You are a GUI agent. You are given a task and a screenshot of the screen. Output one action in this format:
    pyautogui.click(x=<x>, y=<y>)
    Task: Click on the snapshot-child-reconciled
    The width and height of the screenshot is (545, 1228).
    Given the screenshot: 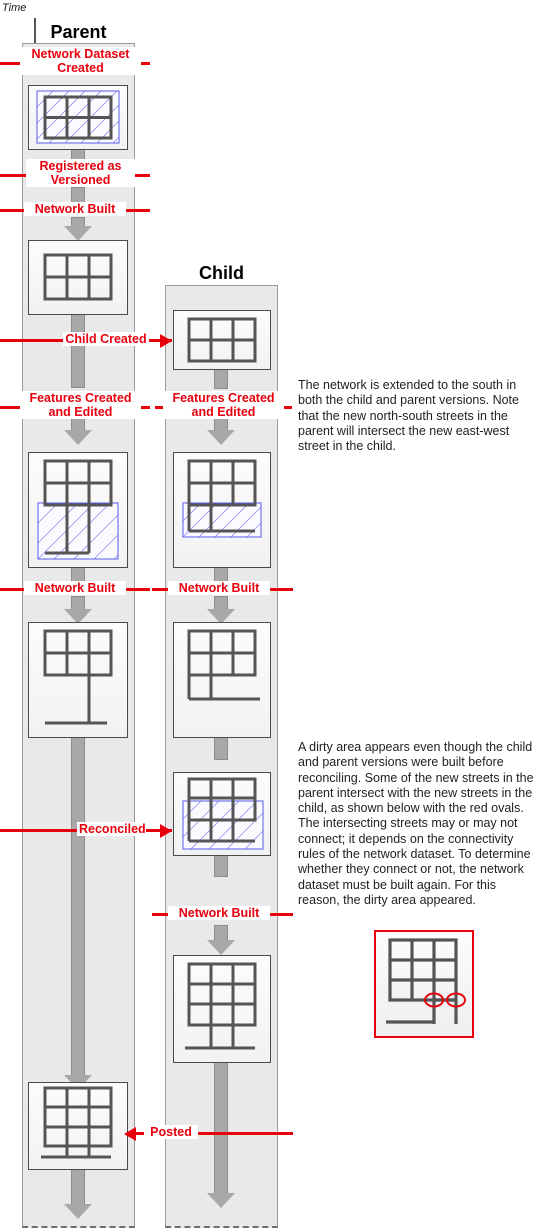 What is the action you would take?
    pyautogui.click(x=222, y=814)
    